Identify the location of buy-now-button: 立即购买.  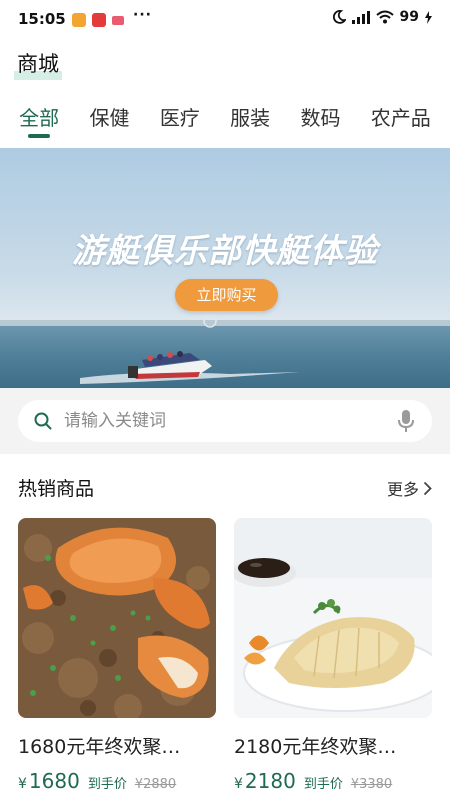
(226, 295).